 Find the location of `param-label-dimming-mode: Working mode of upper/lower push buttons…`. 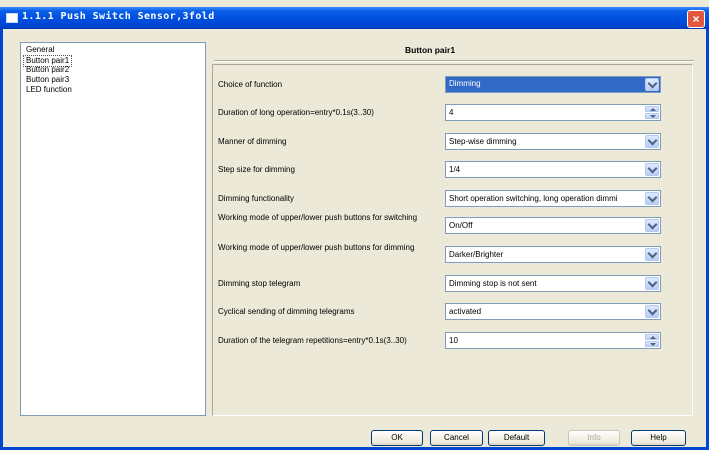

param-label-dimming-mode: Working mode of upper/lower push buttons… is located at coordinates (316, 247).